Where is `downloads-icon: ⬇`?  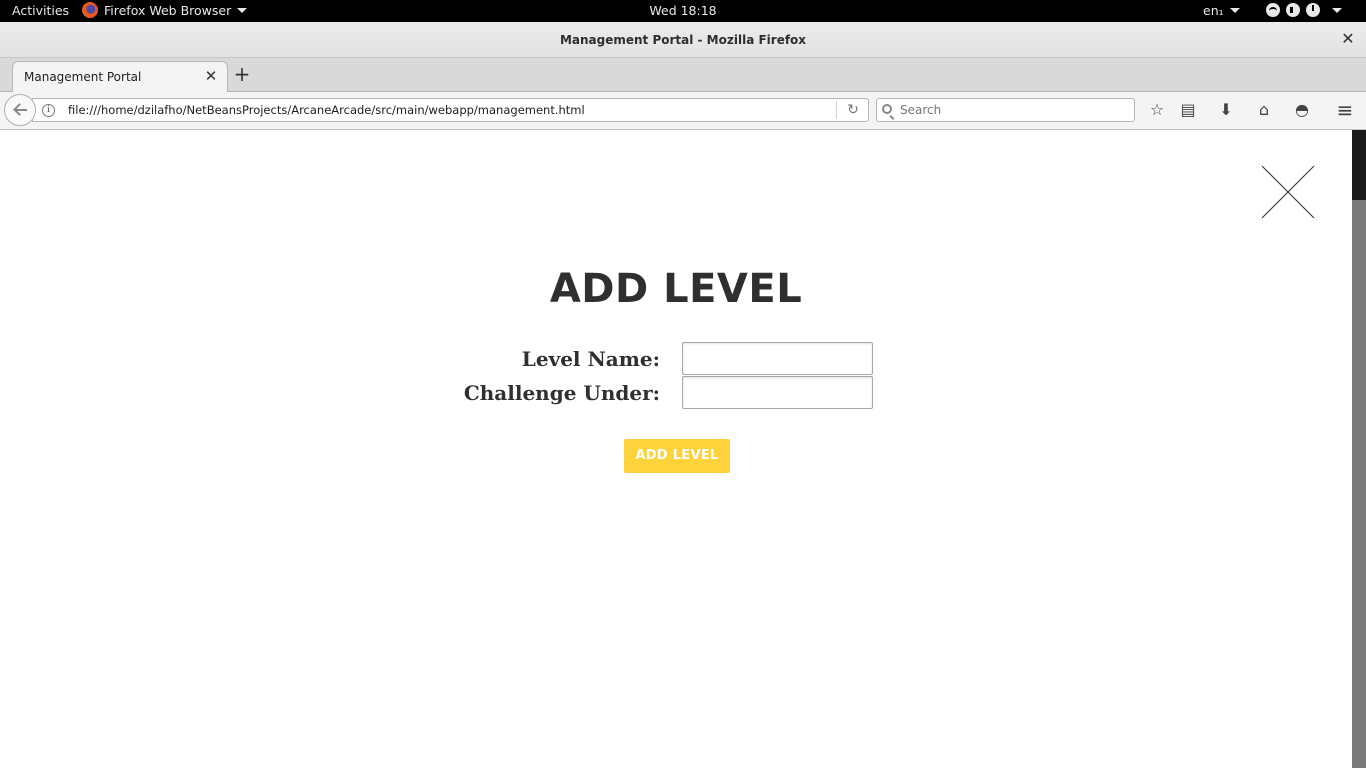
downloads-icon: ⬇ is located at coordinates (1226, 110).